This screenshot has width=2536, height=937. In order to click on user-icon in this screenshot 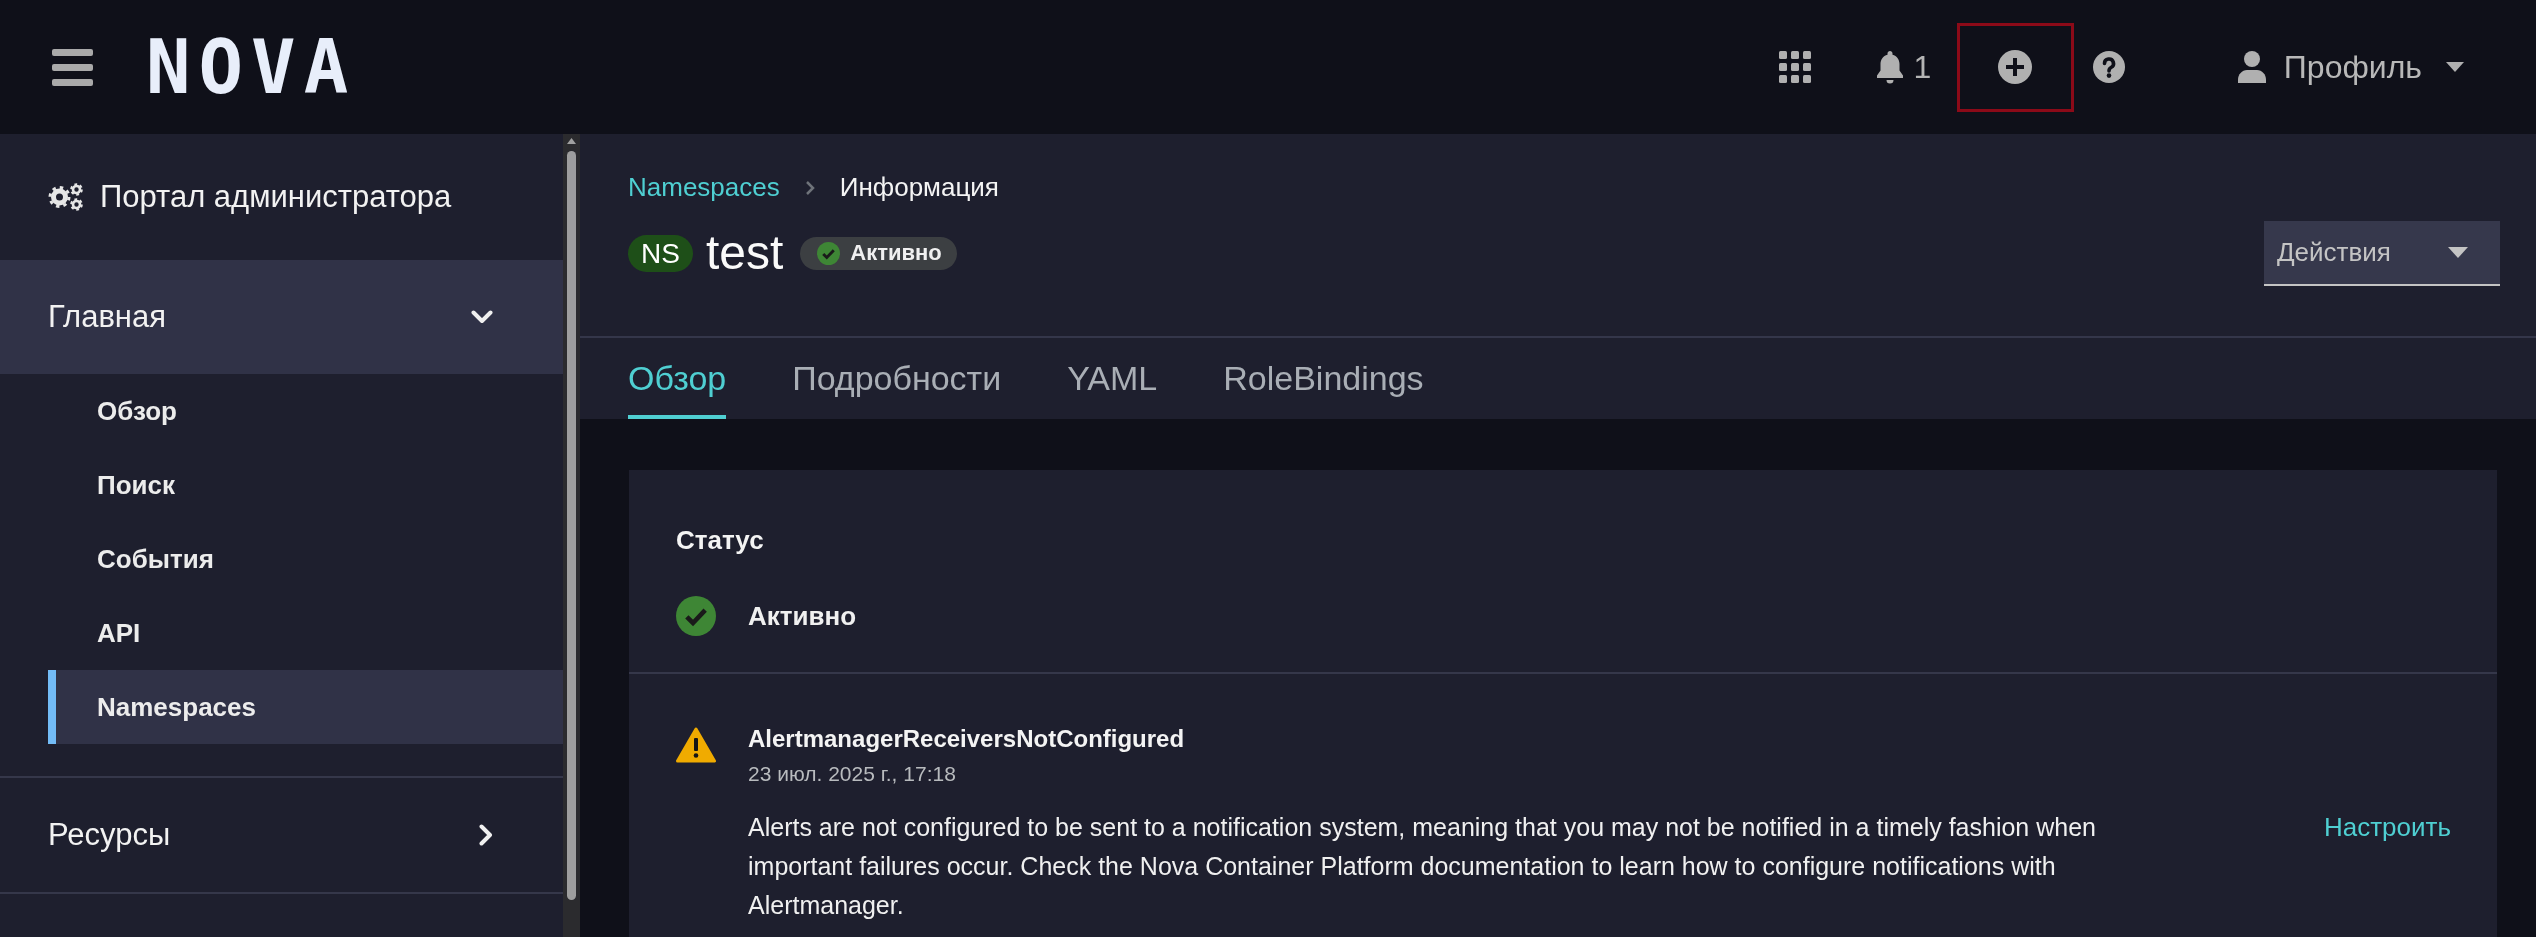, I will do `click(2251, 67)`.